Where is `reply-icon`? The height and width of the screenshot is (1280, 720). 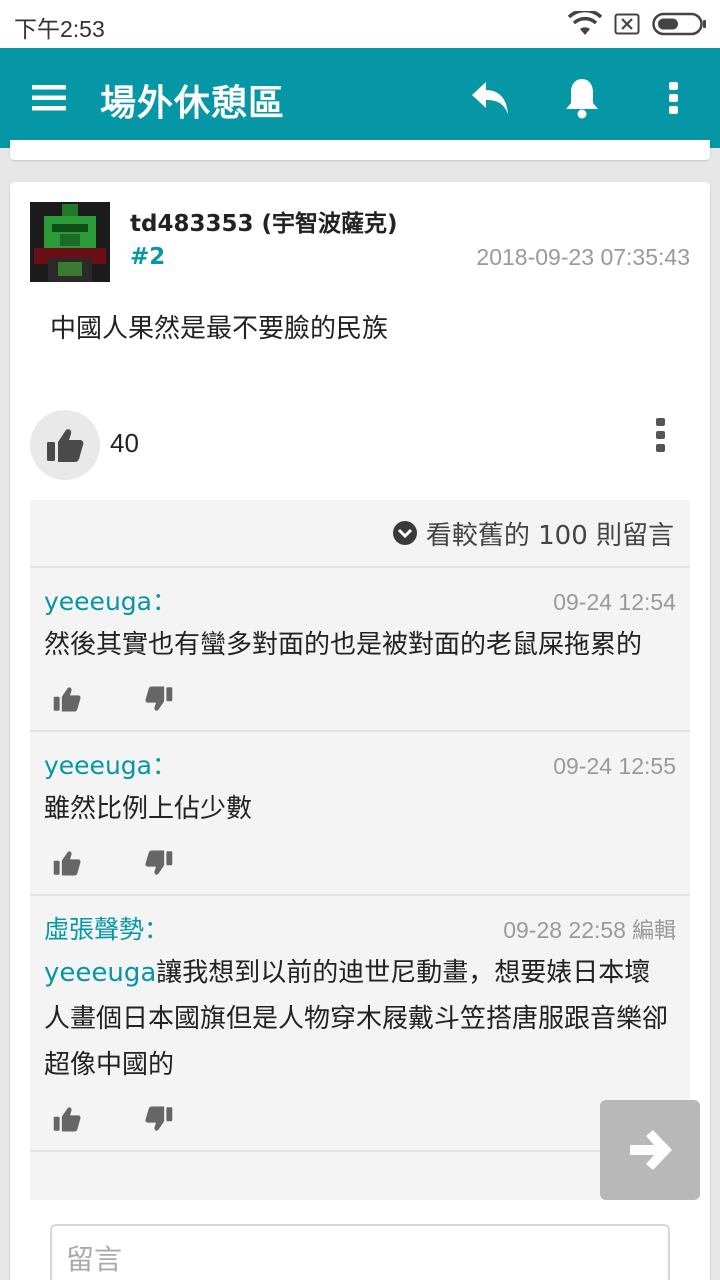 reply-icon is located at coordinates (490, 98).